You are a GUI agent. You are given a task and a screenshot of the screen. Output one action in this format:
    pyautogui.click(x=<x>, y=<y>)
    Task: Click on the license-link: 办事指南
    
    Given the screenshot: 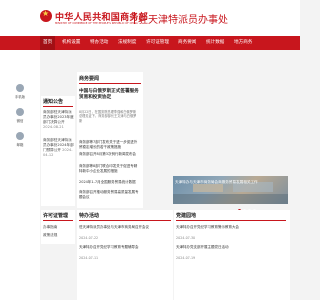 What is the action you would take?
    pyautogui.click(x=50, y=227)
    